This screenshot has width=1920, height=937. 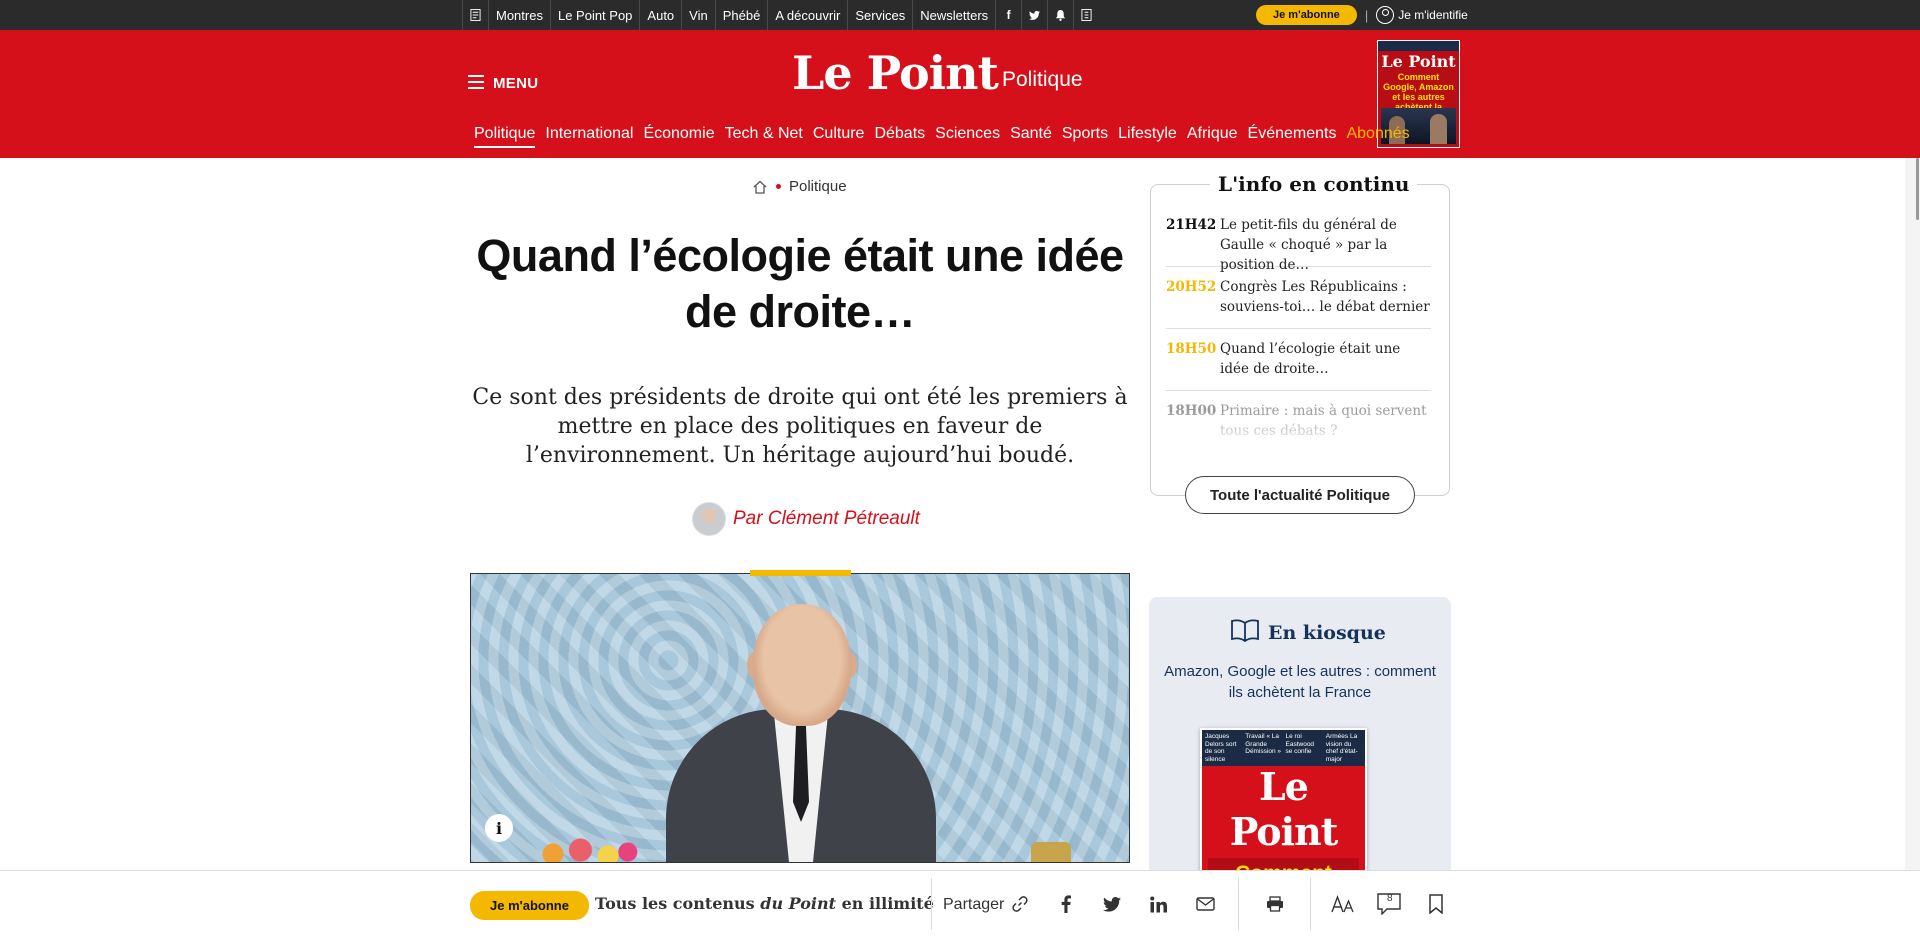 What do you see at coordinates (1418, 61) in the screenshot?
I see `cover-thumb-logo: Le Point` at bounding box center [1418, 61].